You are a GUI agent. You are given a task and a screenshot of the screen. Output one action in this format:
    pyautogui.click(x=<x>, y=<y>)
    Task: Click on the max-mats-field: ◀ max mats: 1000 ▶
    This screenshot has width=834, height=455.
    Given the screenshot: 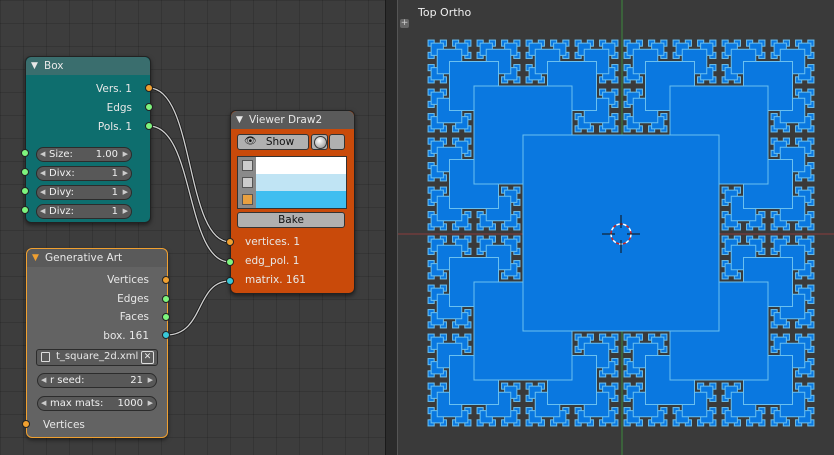 What is the action you would take?
    pyautogui.click(x=97, y=403)
    